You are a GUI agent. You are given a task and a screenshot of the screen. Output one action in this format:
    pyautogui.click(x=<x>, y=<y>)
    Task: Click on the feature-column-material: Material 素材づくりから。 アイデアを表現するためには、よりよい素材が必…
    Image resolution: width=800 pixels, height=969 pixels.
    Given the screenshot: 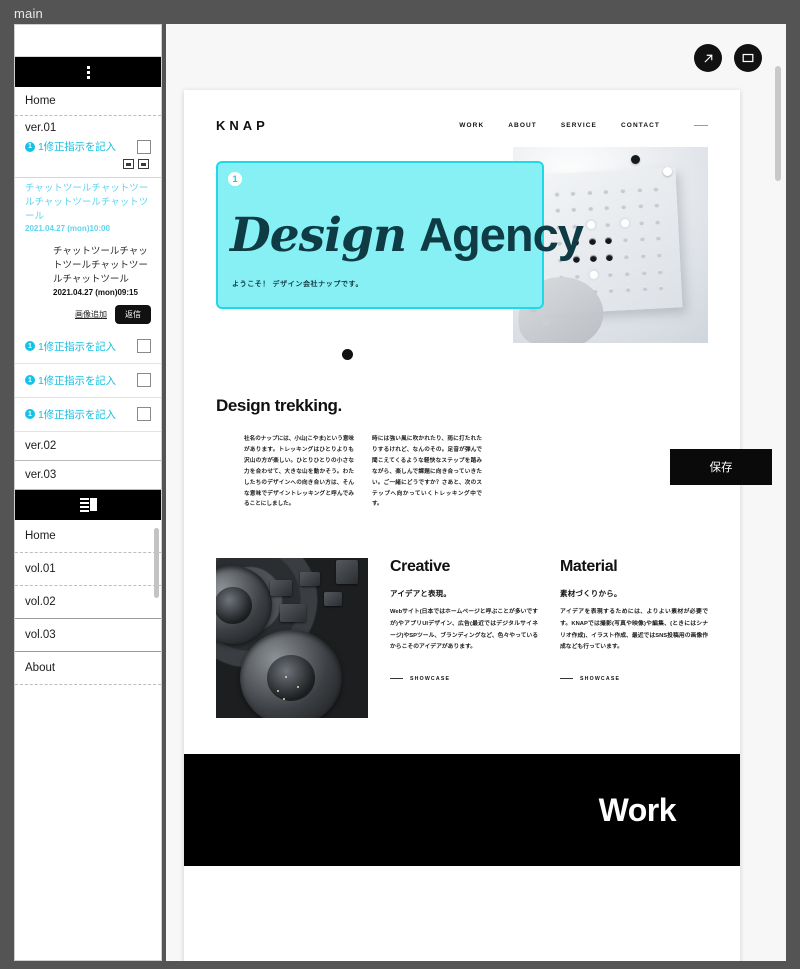 What is the action you would take?
    pyautogui.click(x=634, y=638)
    